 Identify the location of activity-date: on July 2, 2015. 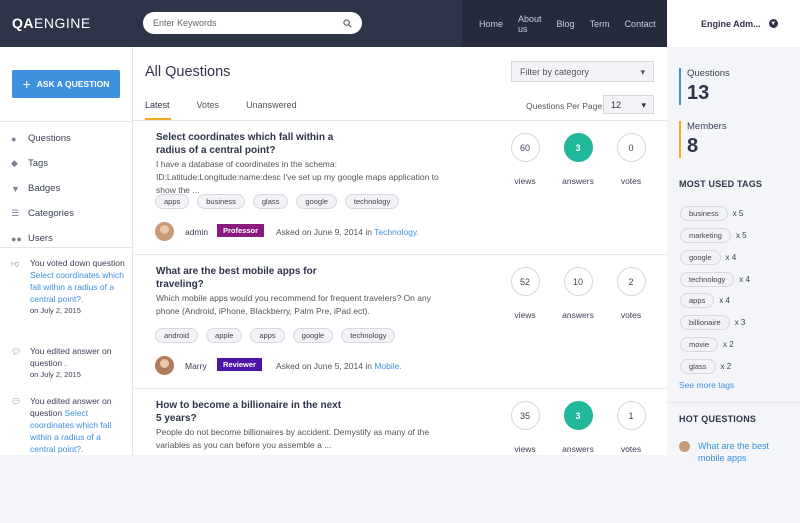
(55, 374).